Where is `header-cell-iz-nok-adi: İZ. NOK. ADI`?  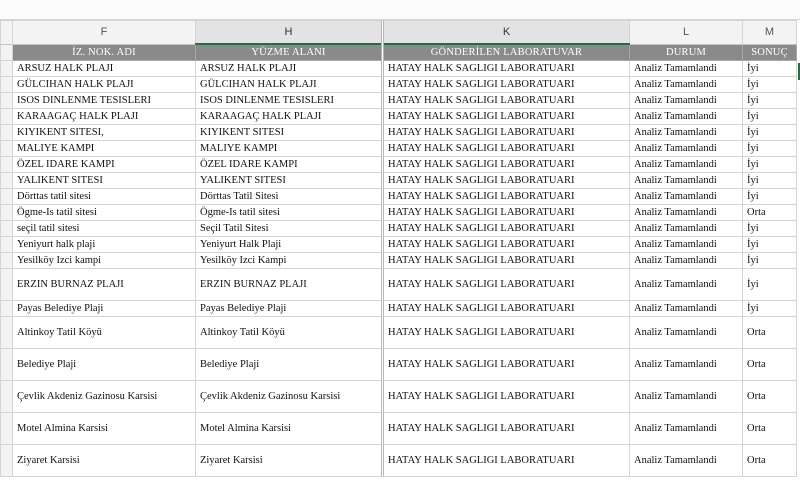
header-cell-iz-nok-adi: İZ. NOK. ADI is located at coordinates (104, 52).